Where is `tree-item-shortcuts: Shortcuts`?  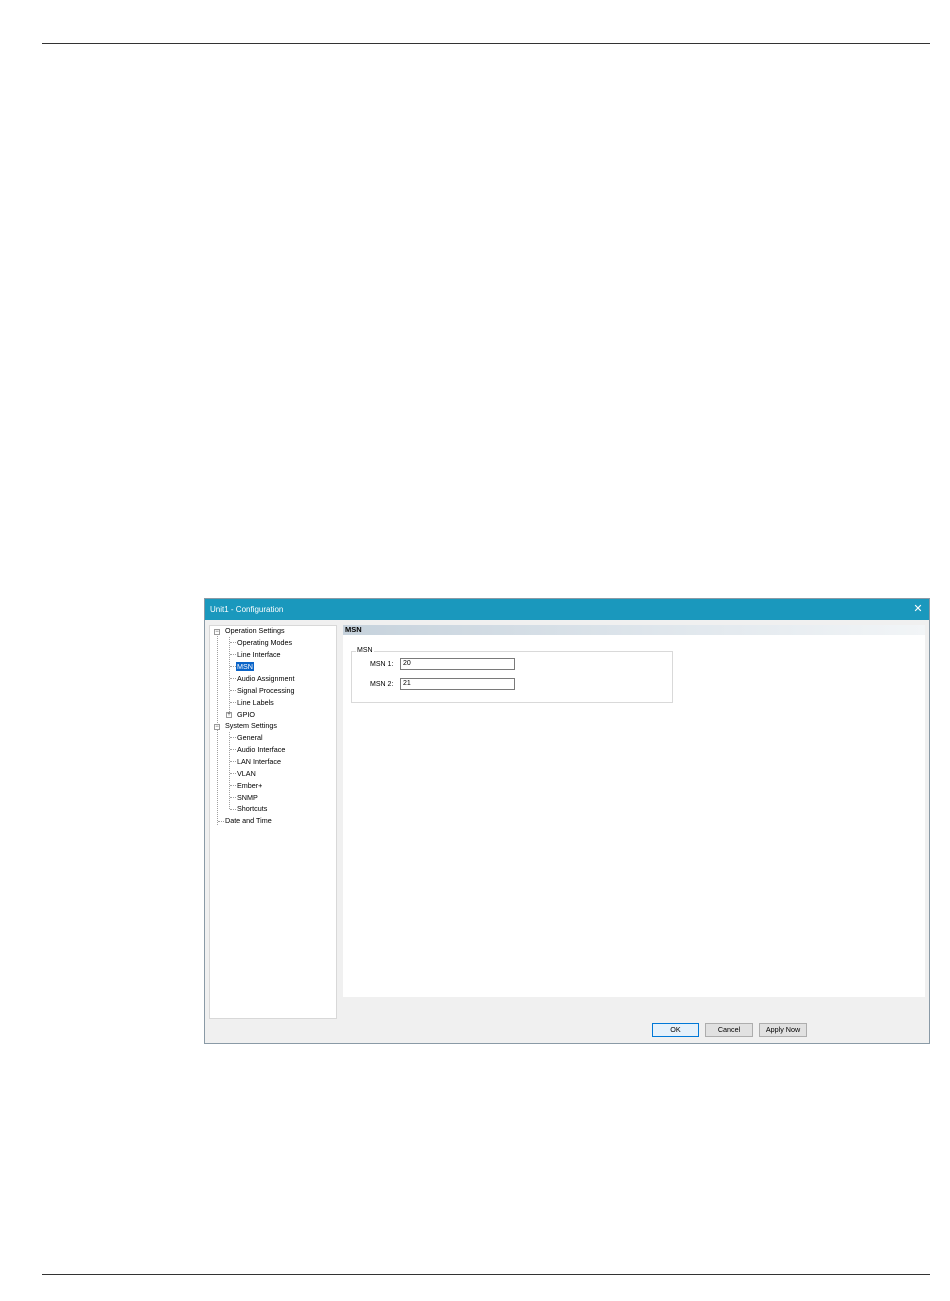 tree-item-shortcuts: Shortcuts is located at coordinates (252, 809).